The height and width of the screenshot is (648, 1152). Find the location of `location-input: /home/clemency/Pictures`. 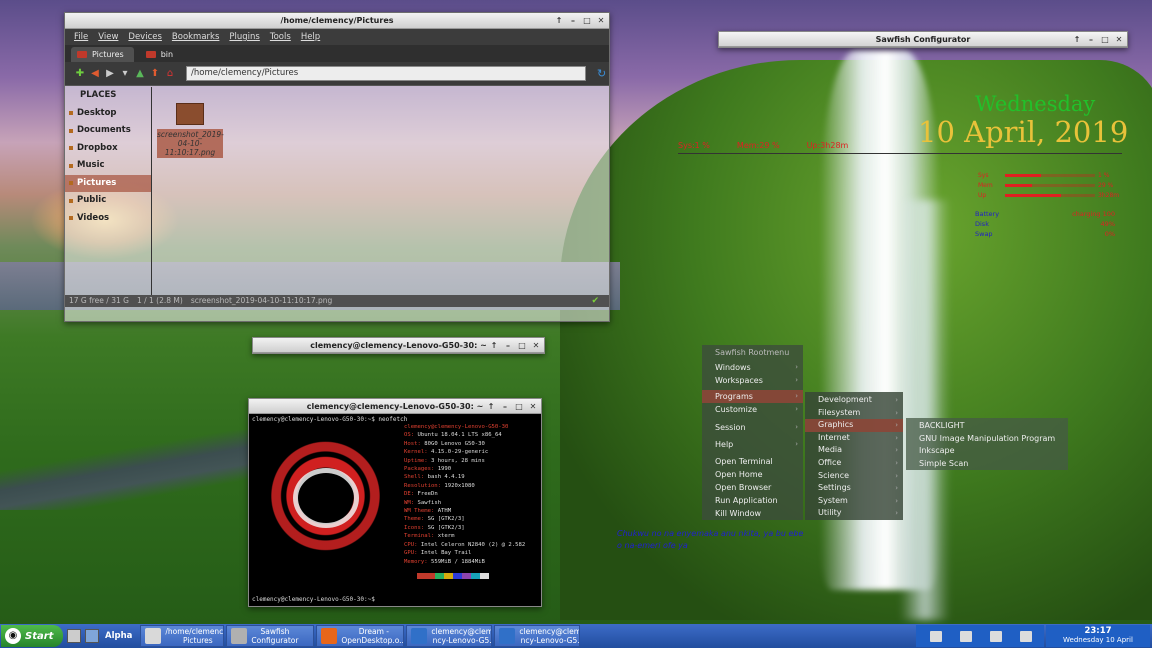

location-input: /home/clemency/Pictures is located at coordinates (386, 73).